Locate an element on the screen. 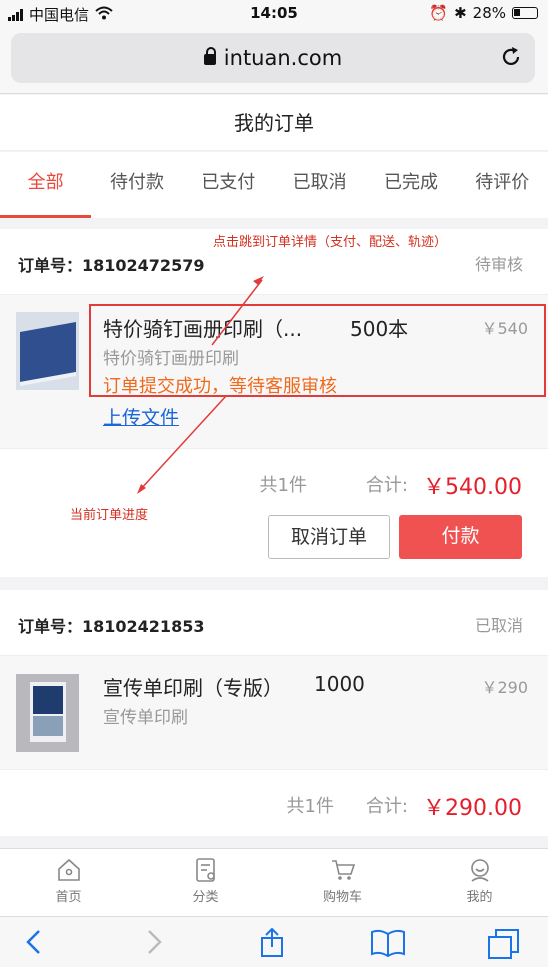  tabs-icon is located at coordinates (504, 947).